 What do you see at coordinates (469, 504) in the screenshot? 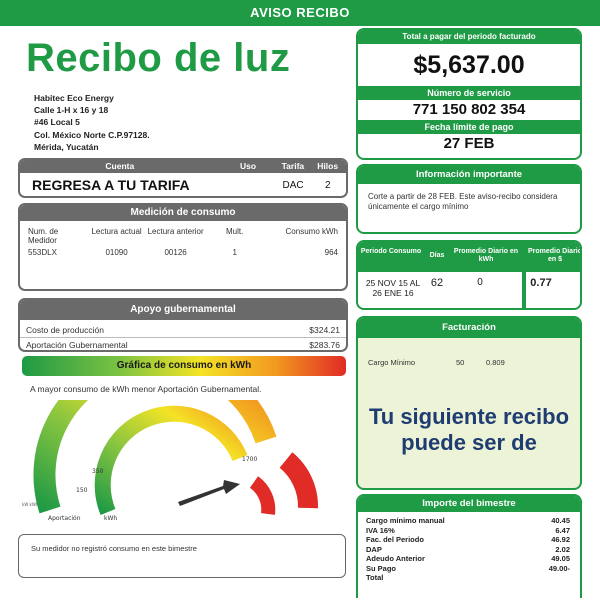
I see `importe-title: Importe del bimestre` at bounding box center [469, 504].